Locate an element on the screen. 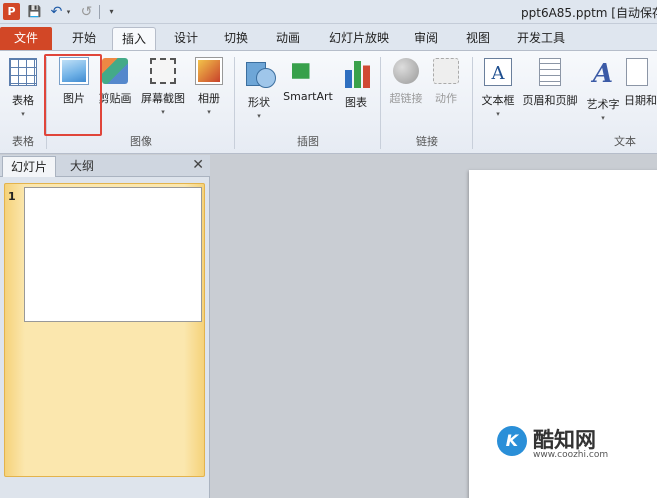 The image size is (657, 498). redo-icon: ↺ is located at coordinates (86, 11).